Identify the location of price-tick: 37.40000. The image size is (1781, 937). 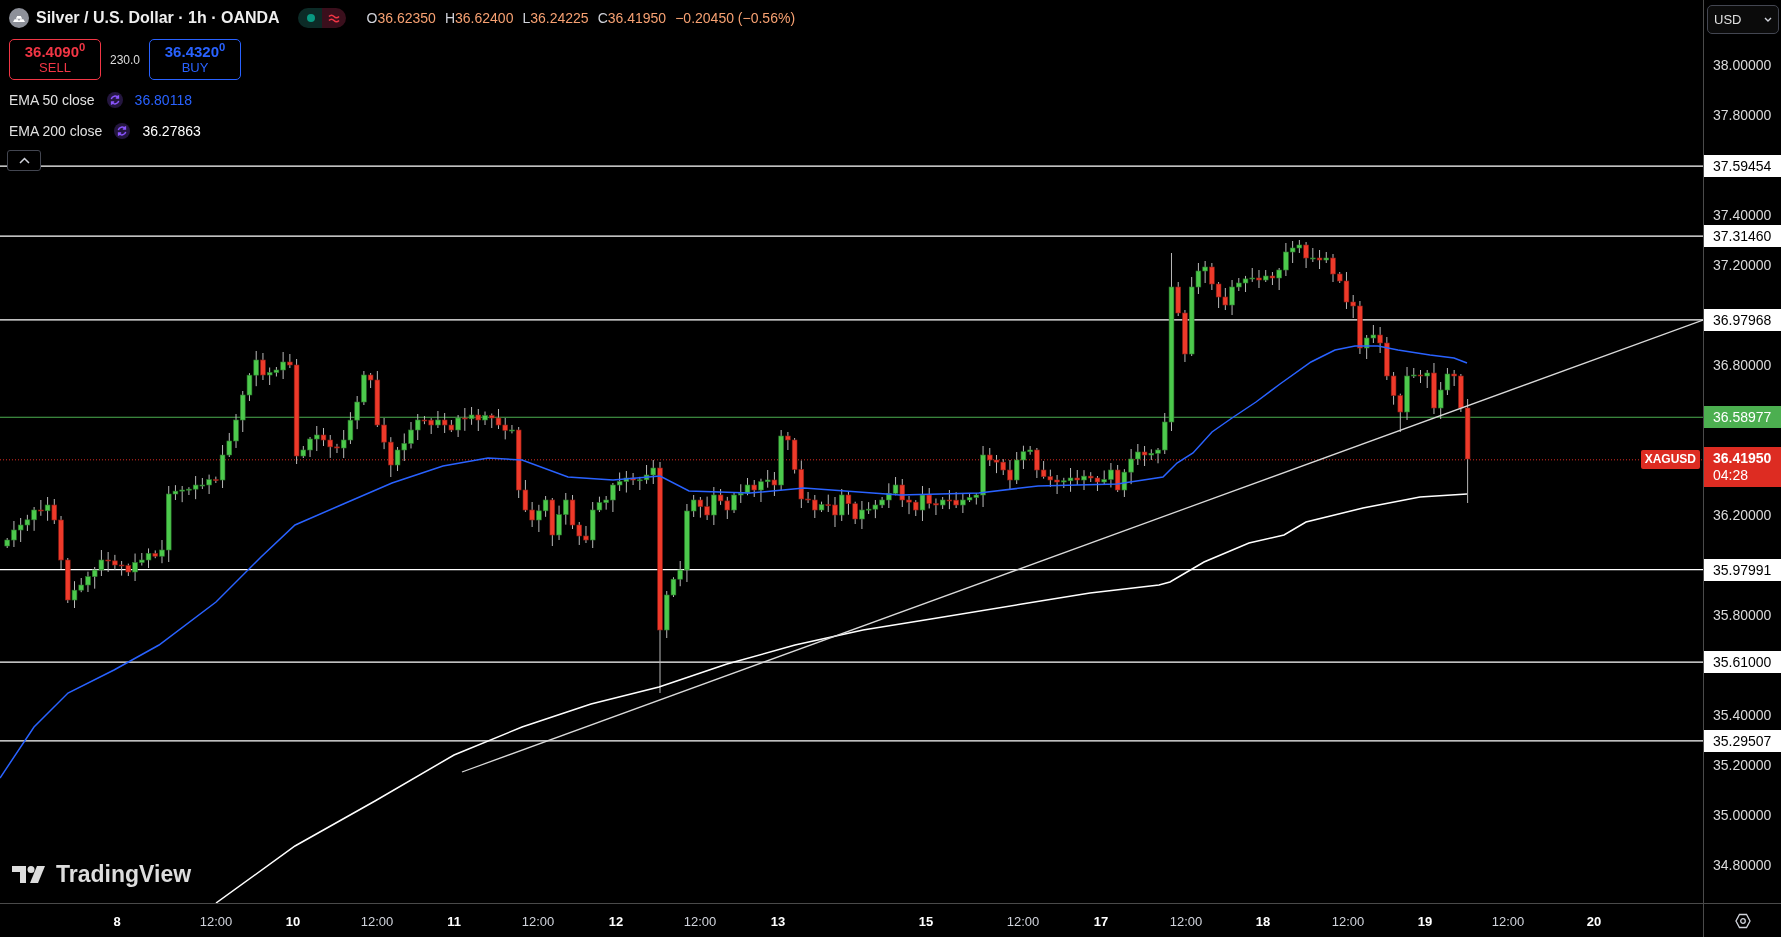
(1742, 214).